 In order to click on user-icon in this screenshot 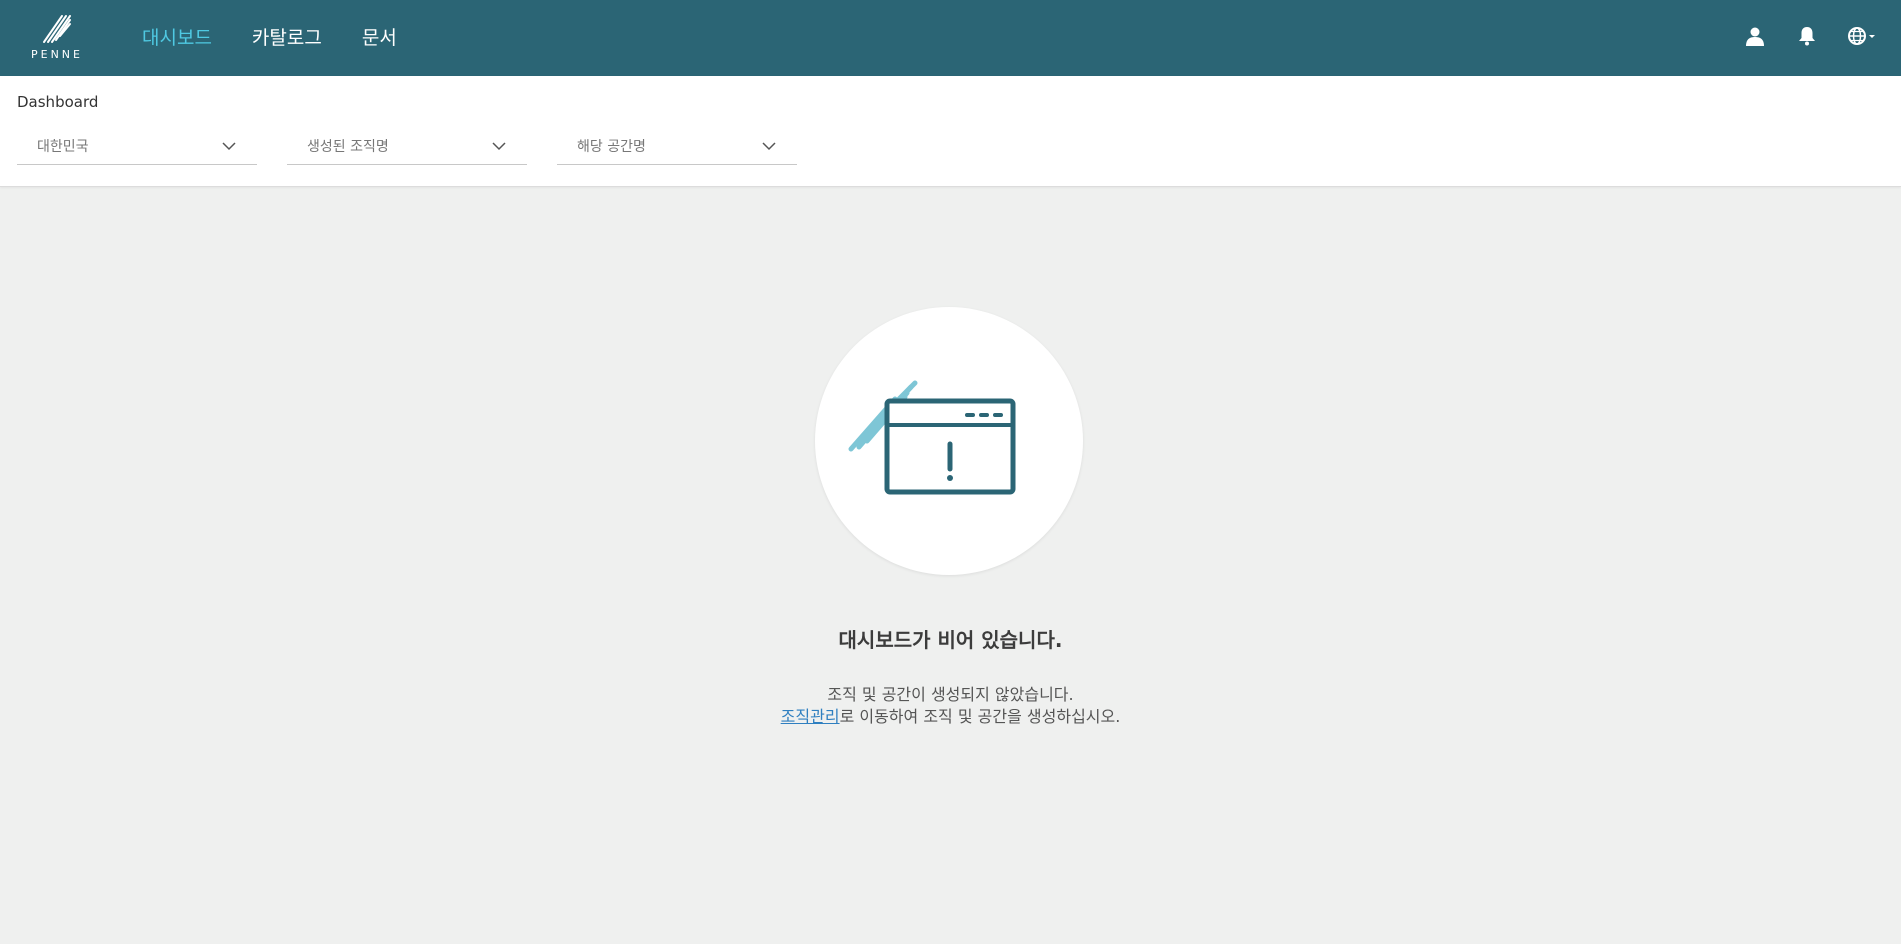, I will do `click(1755, 36)`.